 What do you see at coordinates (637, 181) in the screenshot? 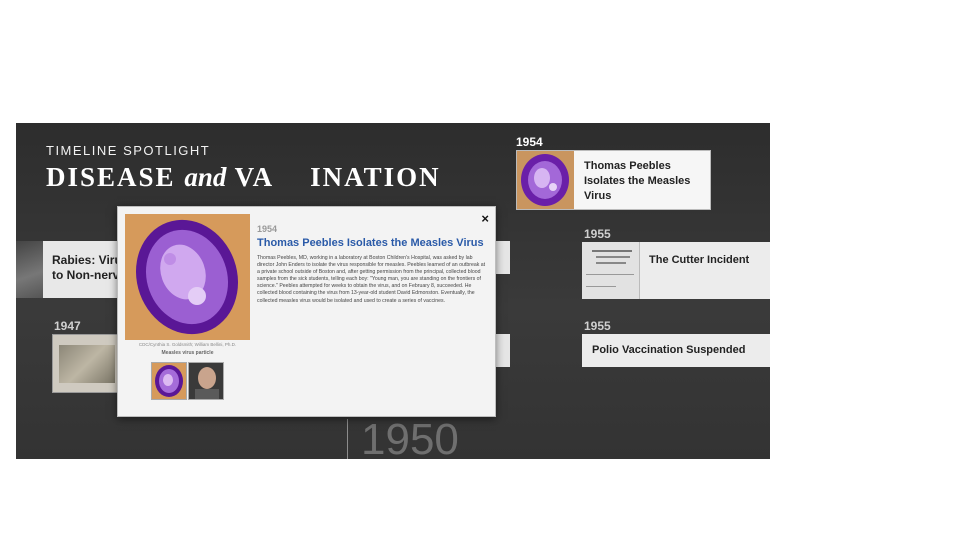
I see `peebles-label-2: Isolates the Measles` at bounding box center [637, 181].